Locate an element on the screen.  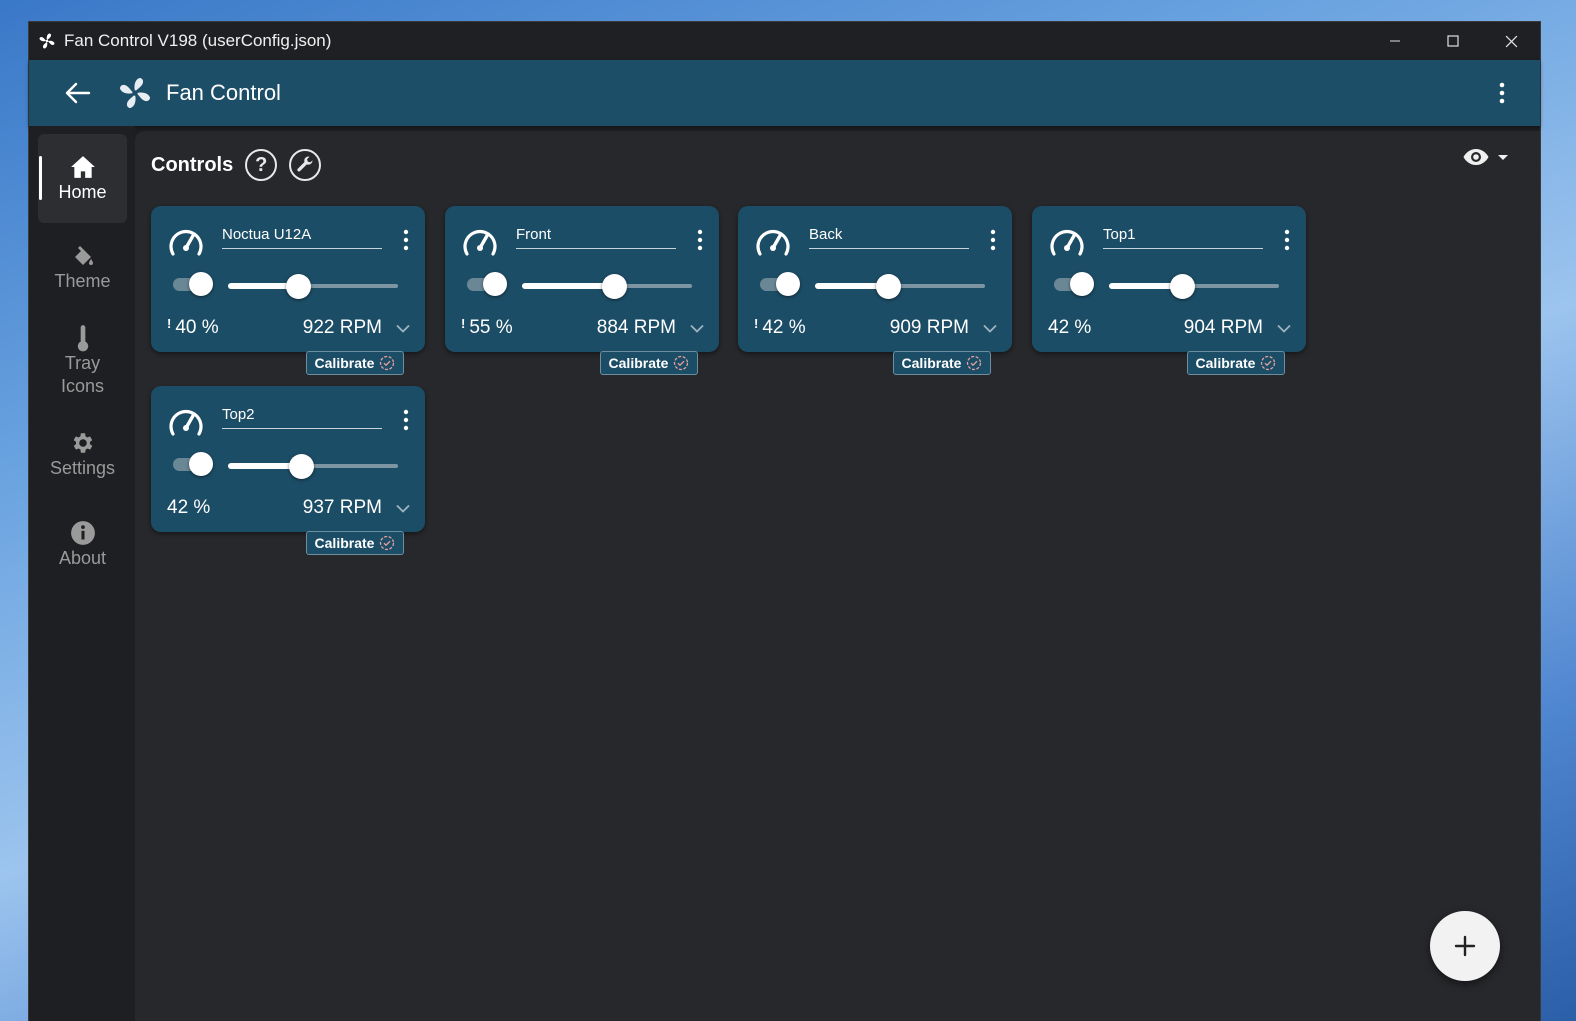
rpm-value: 904 RPM is located at coordinates (1223, 327).